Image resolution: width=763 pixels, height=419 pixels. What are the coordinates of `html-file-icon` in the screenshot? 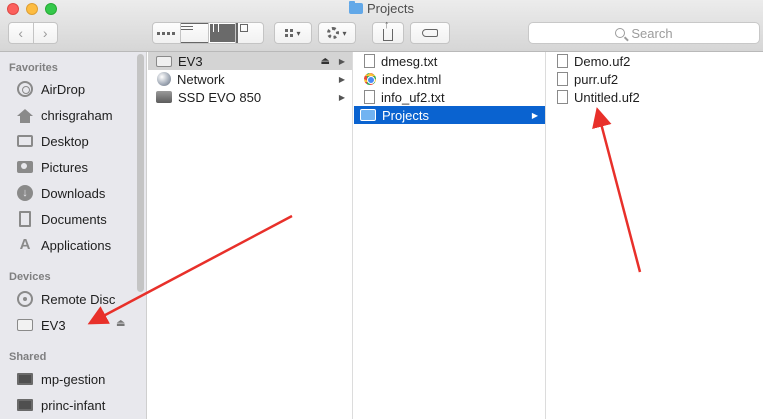 It's located at (370, 79).